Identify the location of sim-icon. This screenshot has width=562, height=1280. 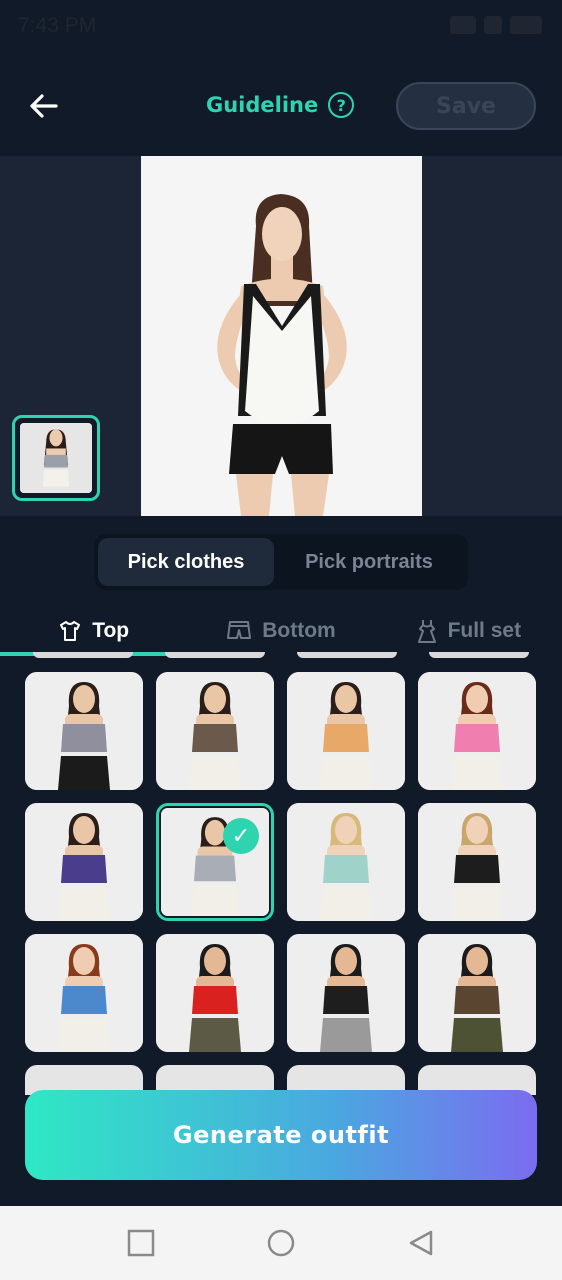
(493, 25).